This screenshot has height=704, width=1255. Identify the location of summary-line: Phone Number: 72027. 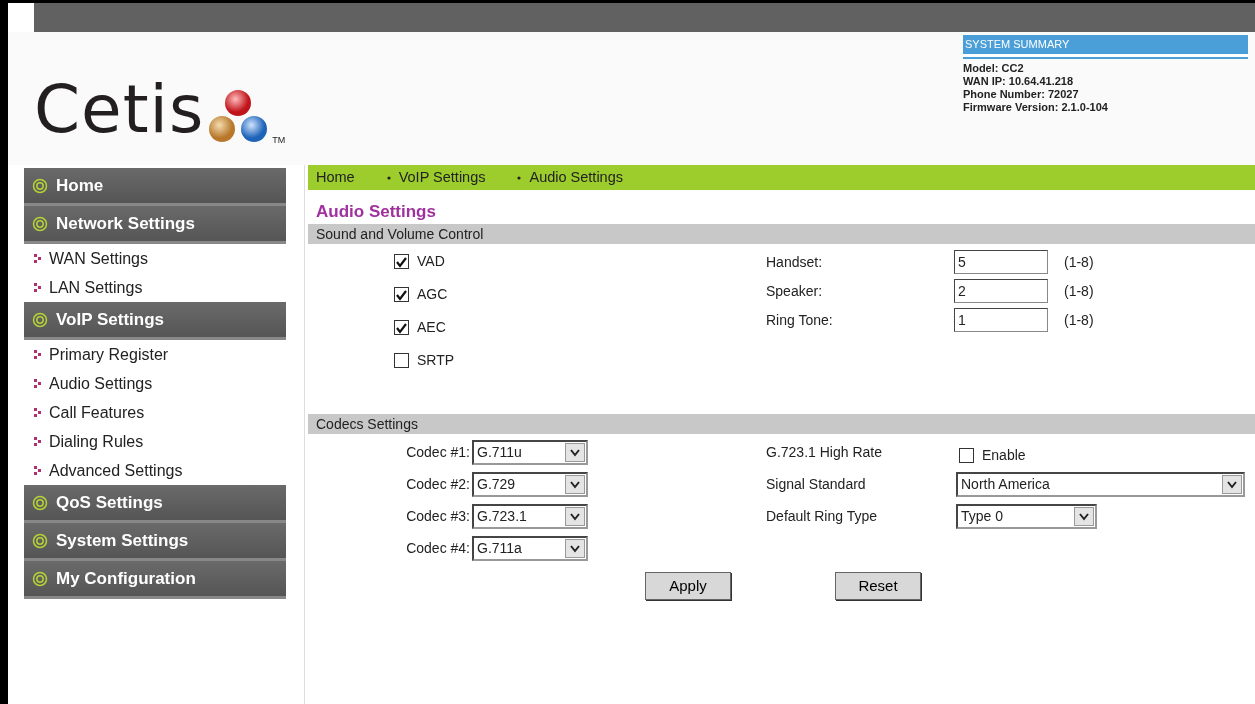
(1021, 94).